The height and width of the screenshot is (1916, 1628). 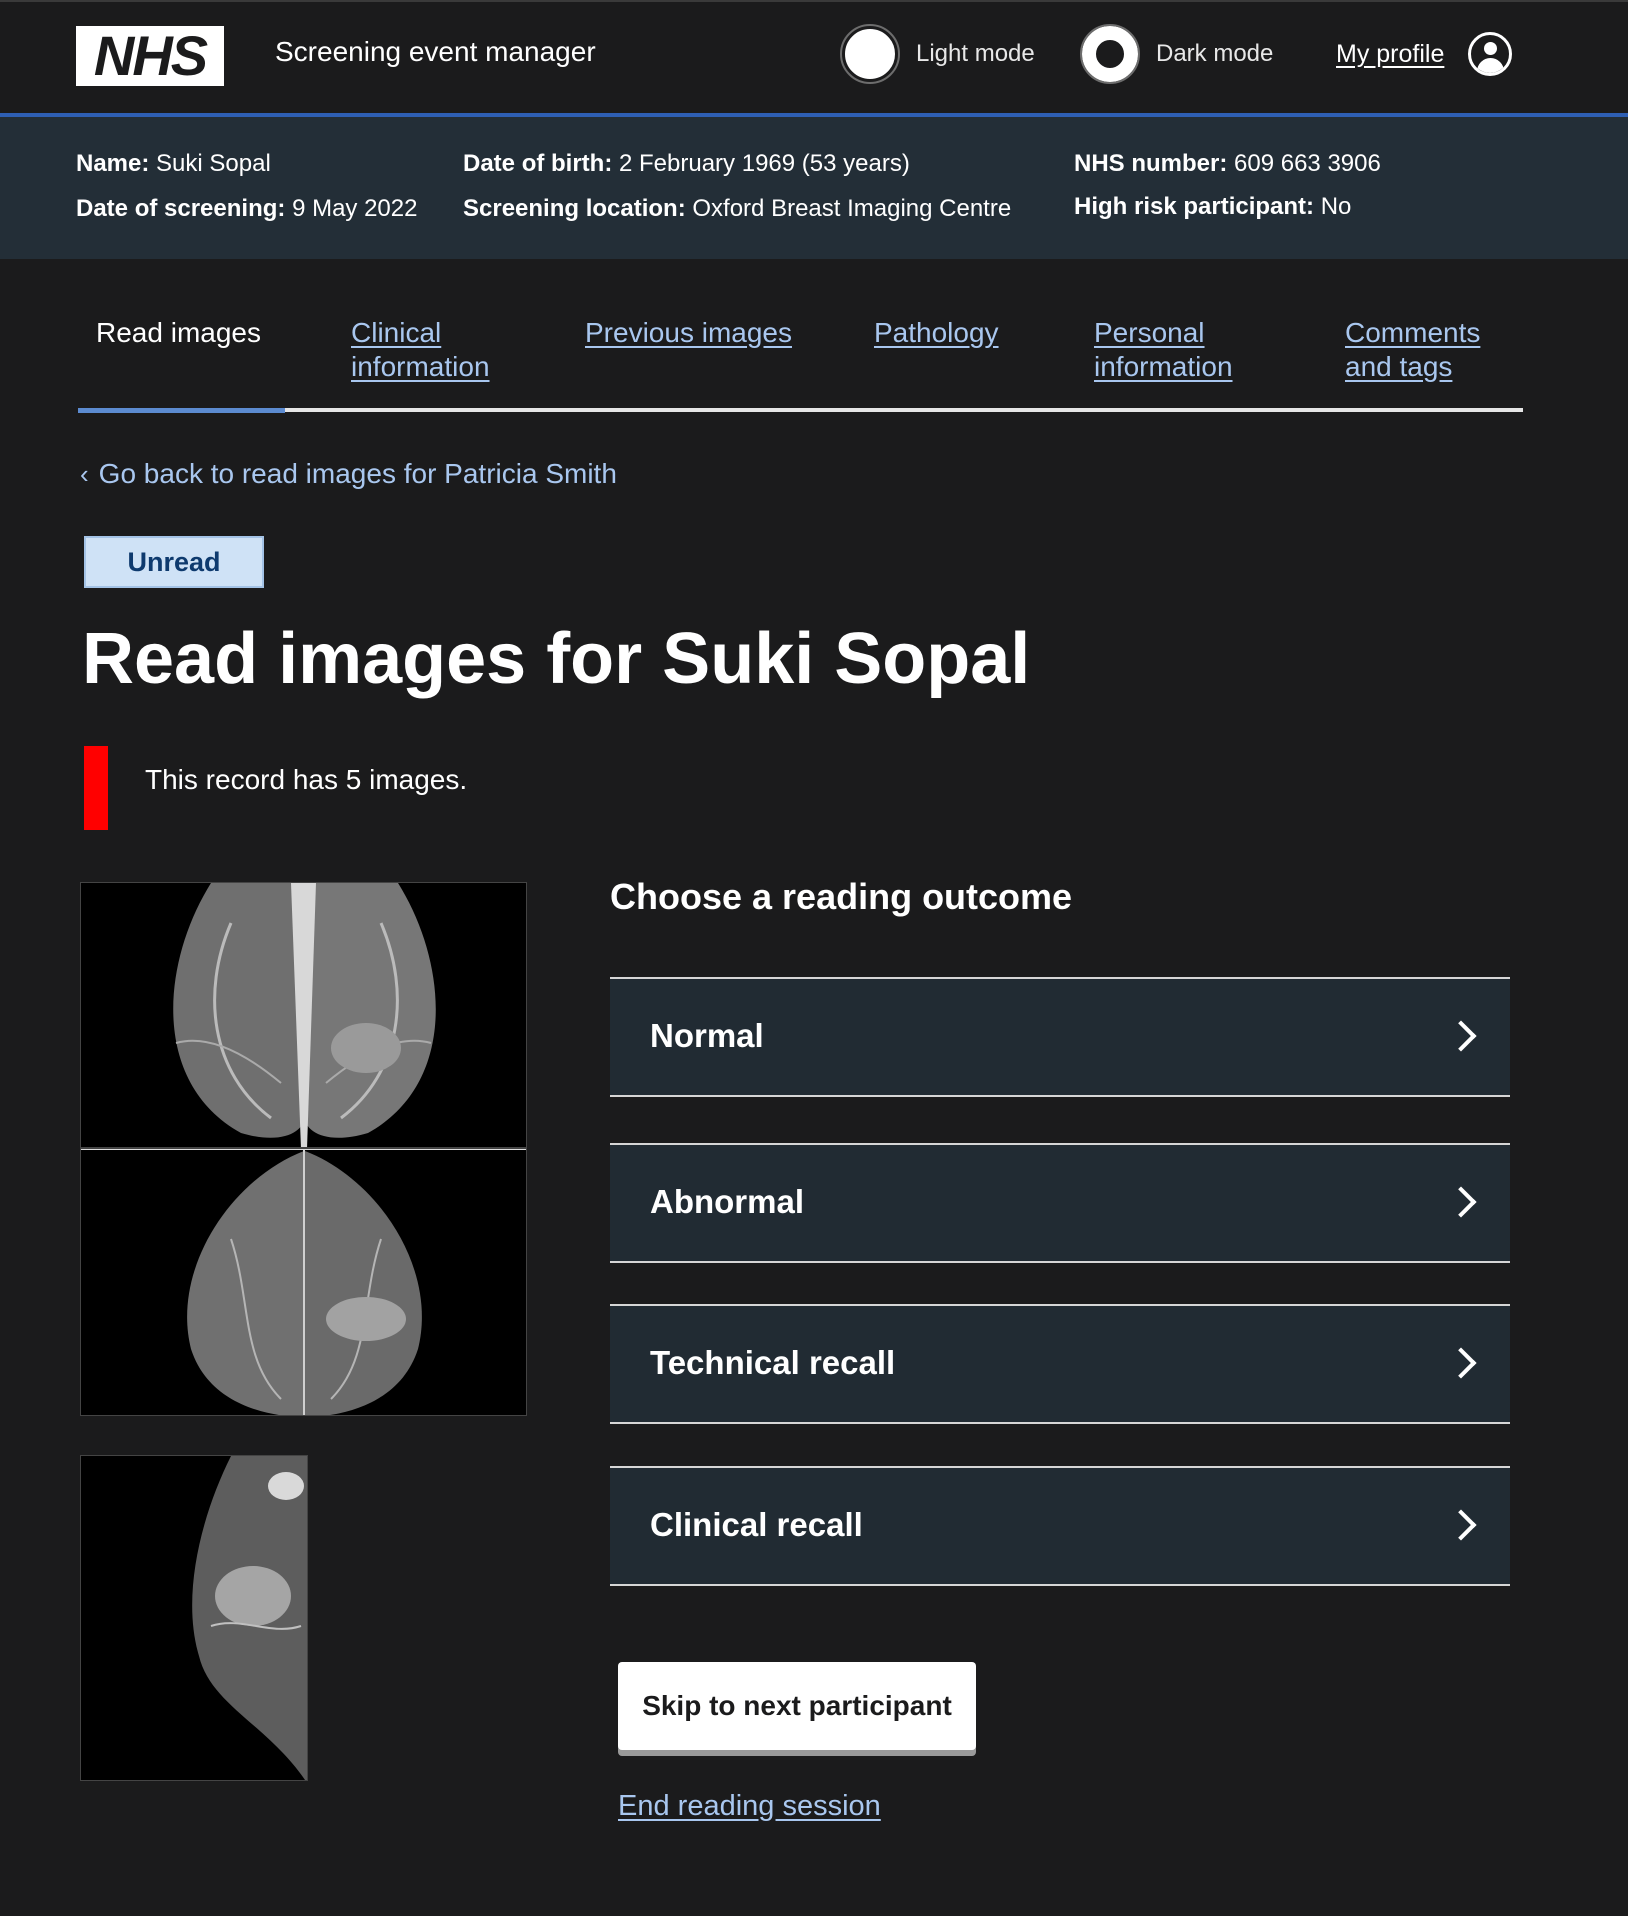 I want to click on status-badge: Unread, so click(x=174, y=562).